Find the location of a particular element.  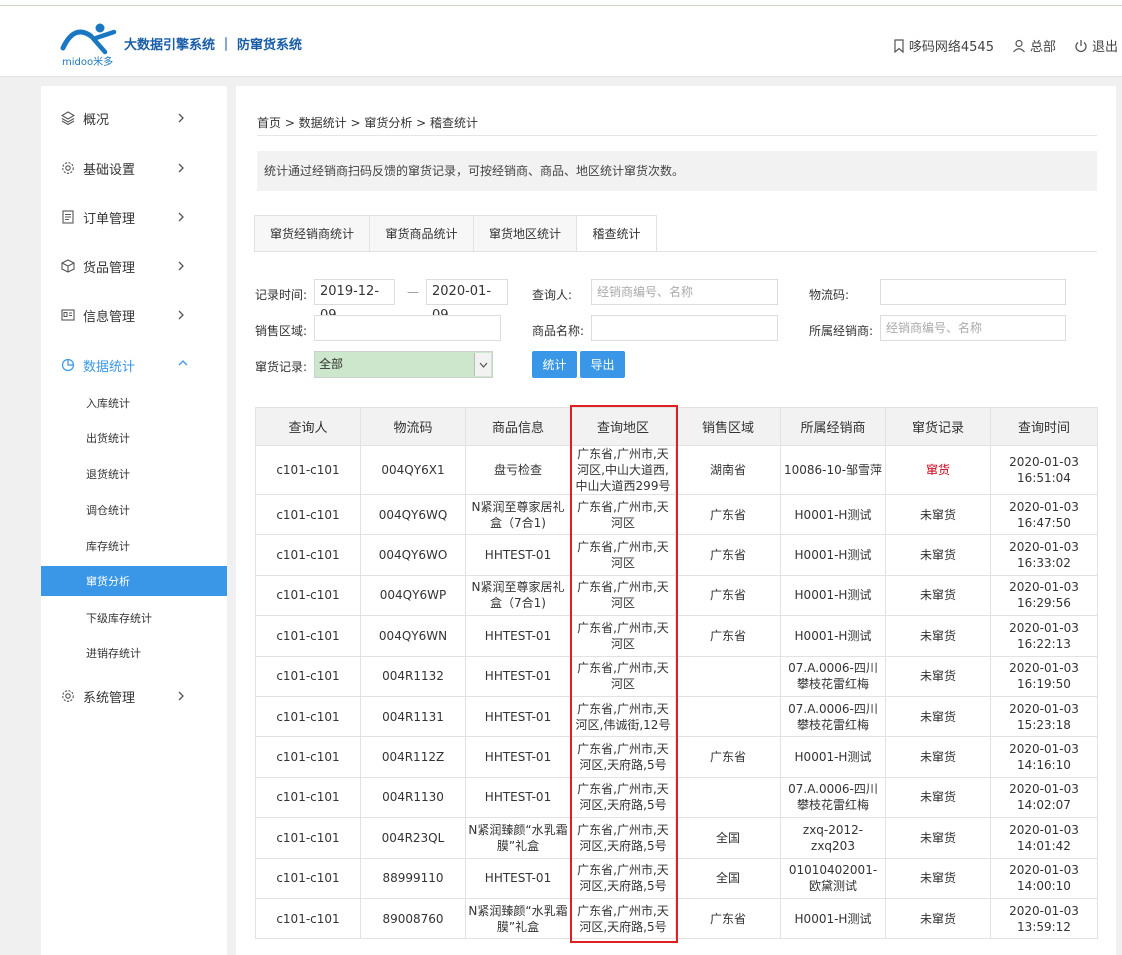

sidebar-item-goods: 货品管理 is located at coordinates (134, 266).